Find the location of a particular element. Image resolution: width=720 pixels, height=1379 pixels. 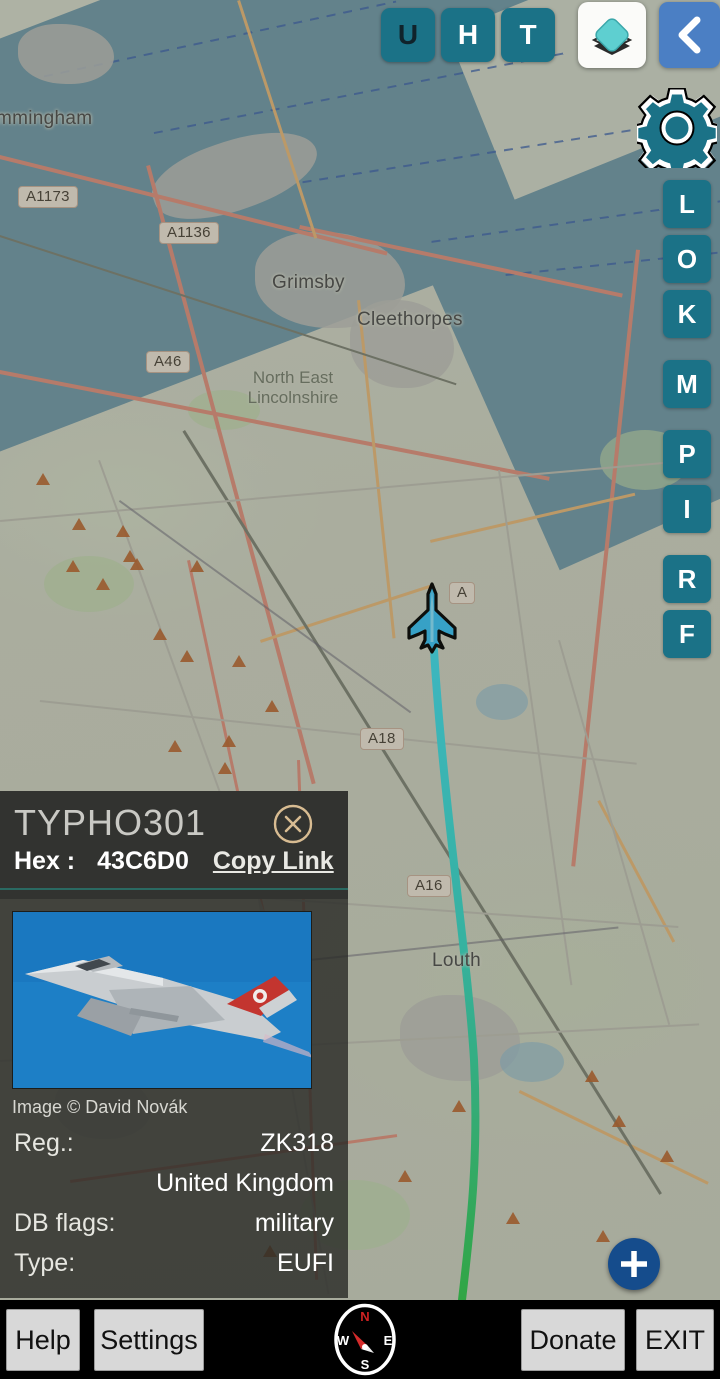

exit-button: EXIT is located at coordinates (675, 1340).